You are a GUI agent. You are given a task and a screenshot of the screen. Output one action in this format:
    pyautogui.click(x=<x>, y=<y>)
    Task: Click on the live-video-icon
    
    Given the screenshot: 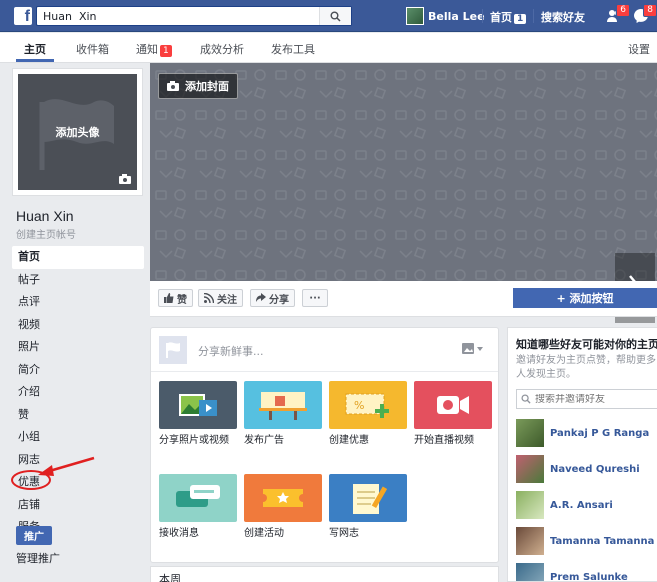 What is the action you would take?
    pyautogui.click(x=453, y=405)
    